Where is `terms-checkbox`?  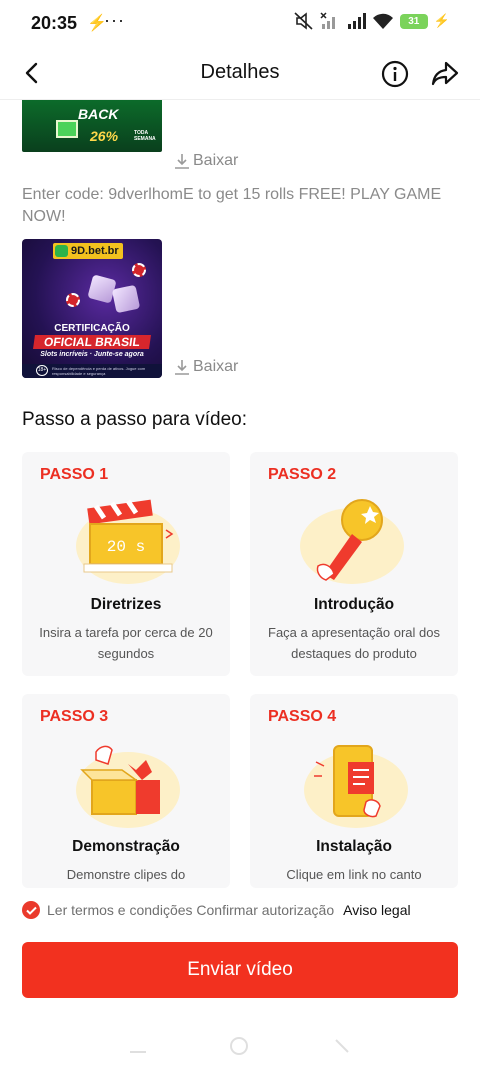
terms-checkbox is located at coordinates (31, 910).